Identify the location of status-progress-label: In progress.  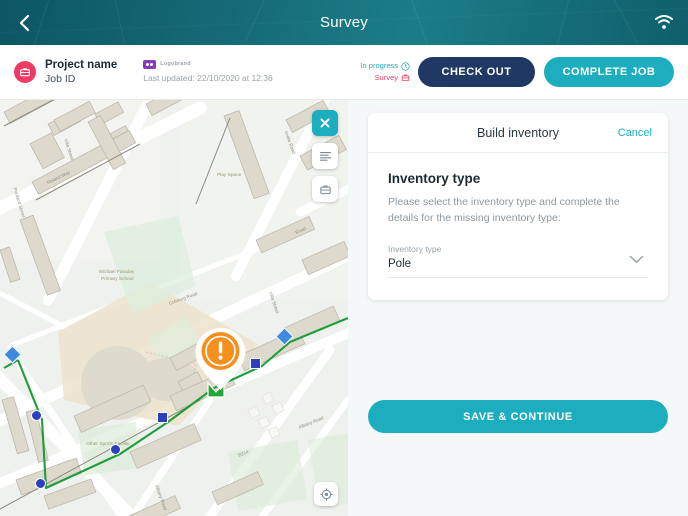
(379, 66).